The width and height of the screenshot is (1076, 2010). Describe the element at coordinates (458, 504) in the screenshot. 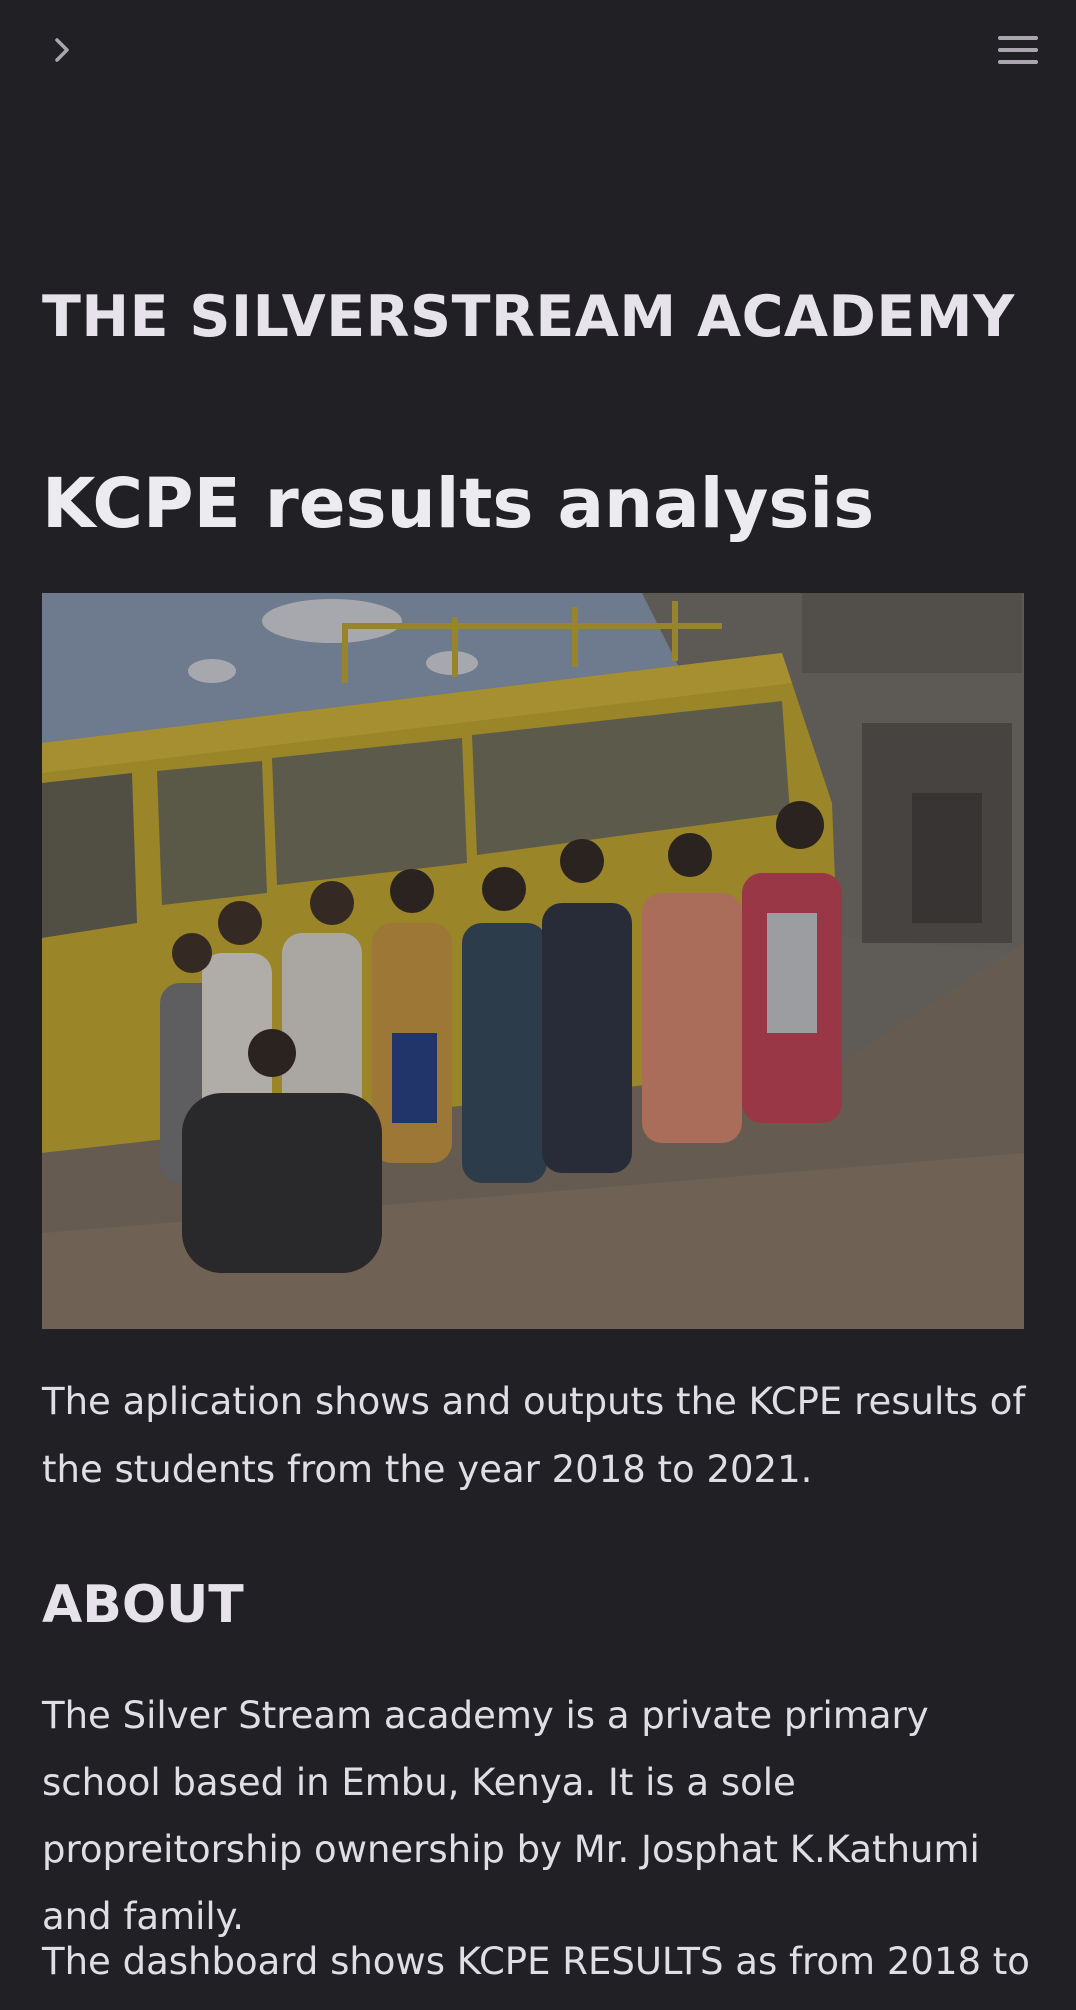

I see `page-title: KCPE results analysis` at that location.